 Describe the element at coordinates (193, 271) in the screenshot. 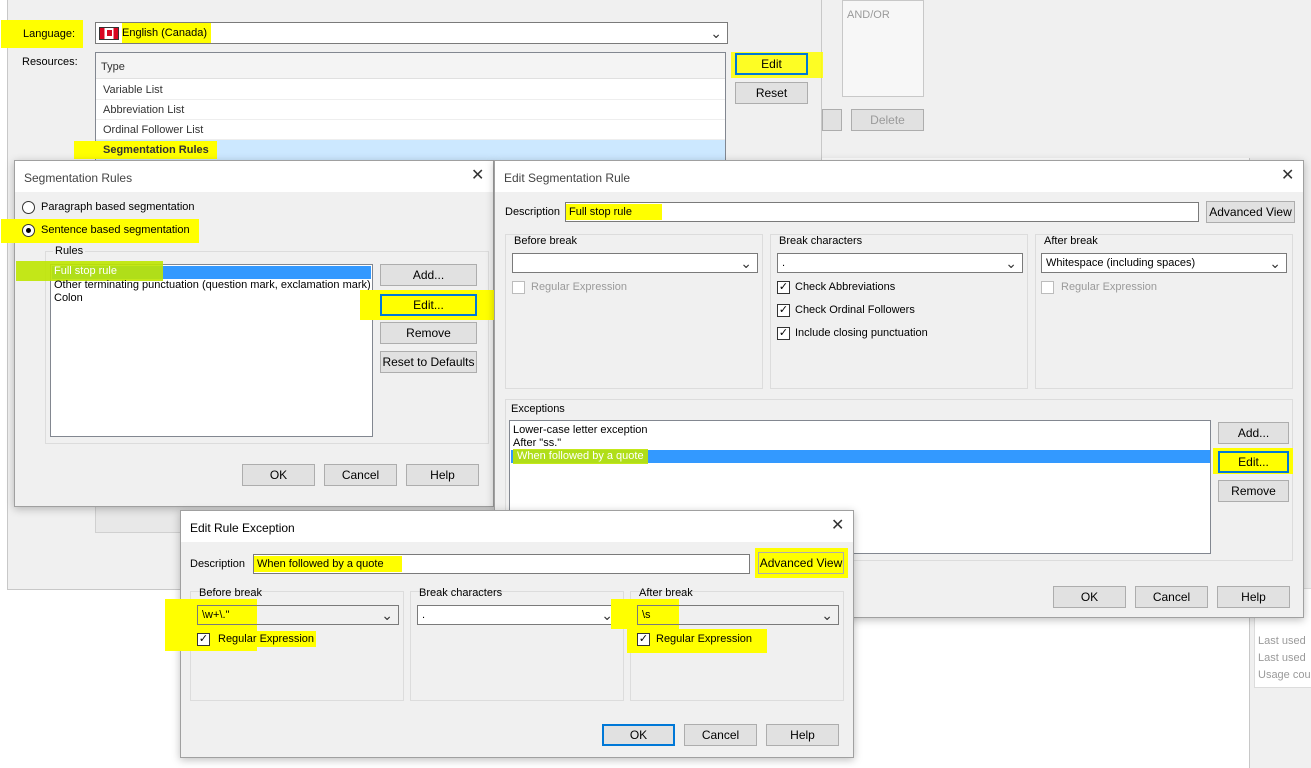

I see `rule-item-selected: Full stop rule` at that location.